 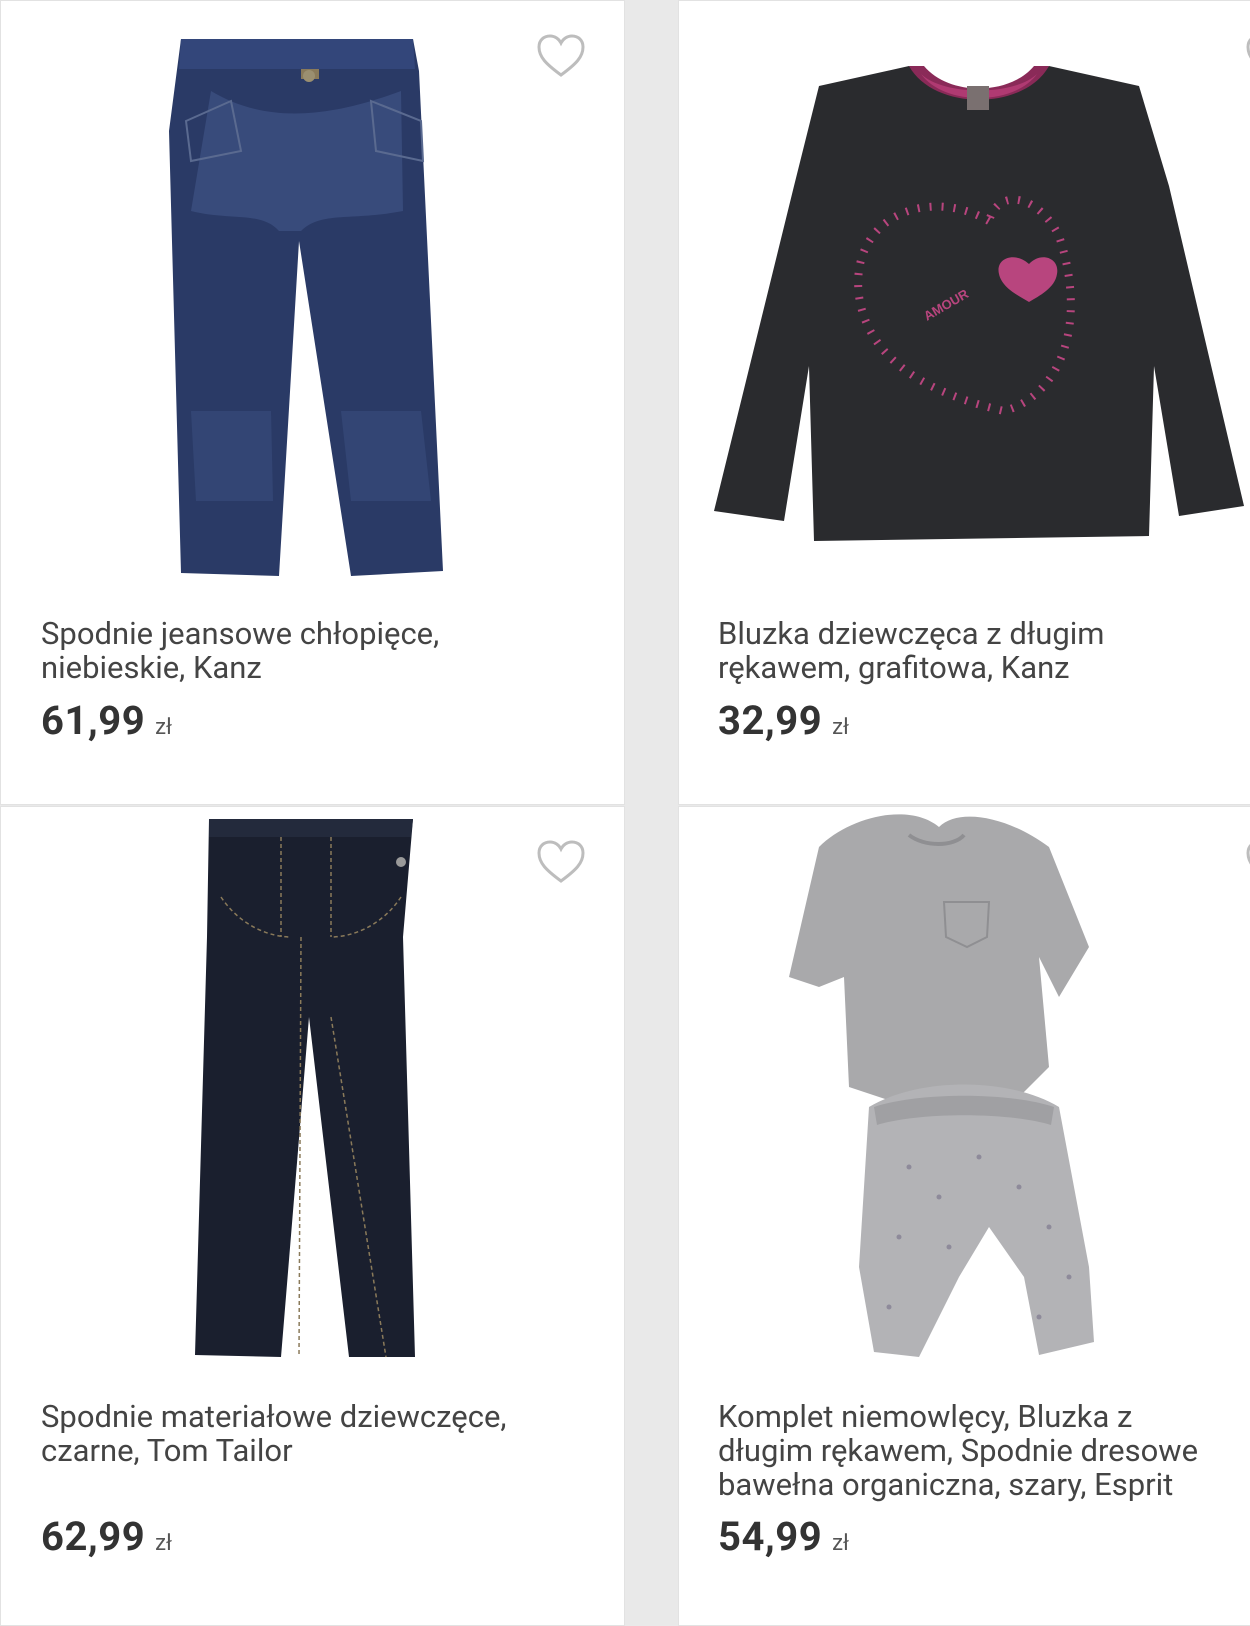 I want to click on product-price: 54,99 zł, so click(x=783, y=1536).